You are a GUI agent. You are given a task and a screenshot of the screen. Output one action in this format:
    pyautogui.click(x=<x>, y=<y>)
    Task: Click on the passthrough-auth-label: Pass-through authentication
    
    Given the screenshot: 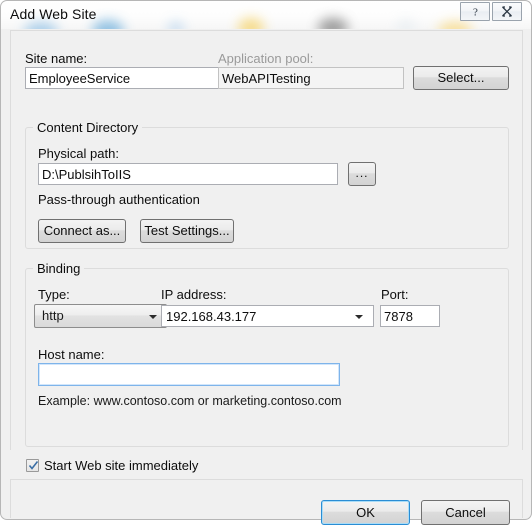 What is the action you would take?
    pyautogui.click(x=119, y=199)
    